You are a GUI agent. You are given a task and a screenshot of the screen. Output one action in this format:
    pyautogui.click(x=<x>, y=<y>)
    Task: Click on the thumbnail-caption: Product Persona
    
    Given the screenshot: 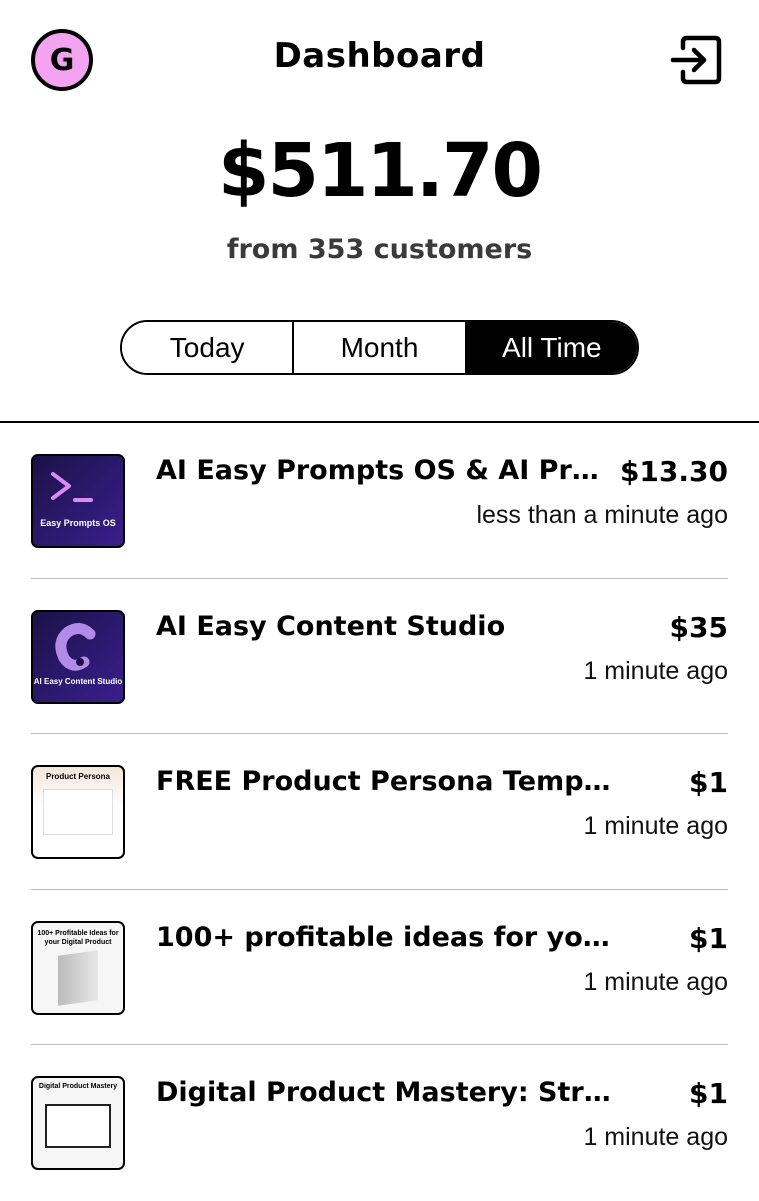 What is the action you would take?
    pyautogui.click(x=77, y=776)
    